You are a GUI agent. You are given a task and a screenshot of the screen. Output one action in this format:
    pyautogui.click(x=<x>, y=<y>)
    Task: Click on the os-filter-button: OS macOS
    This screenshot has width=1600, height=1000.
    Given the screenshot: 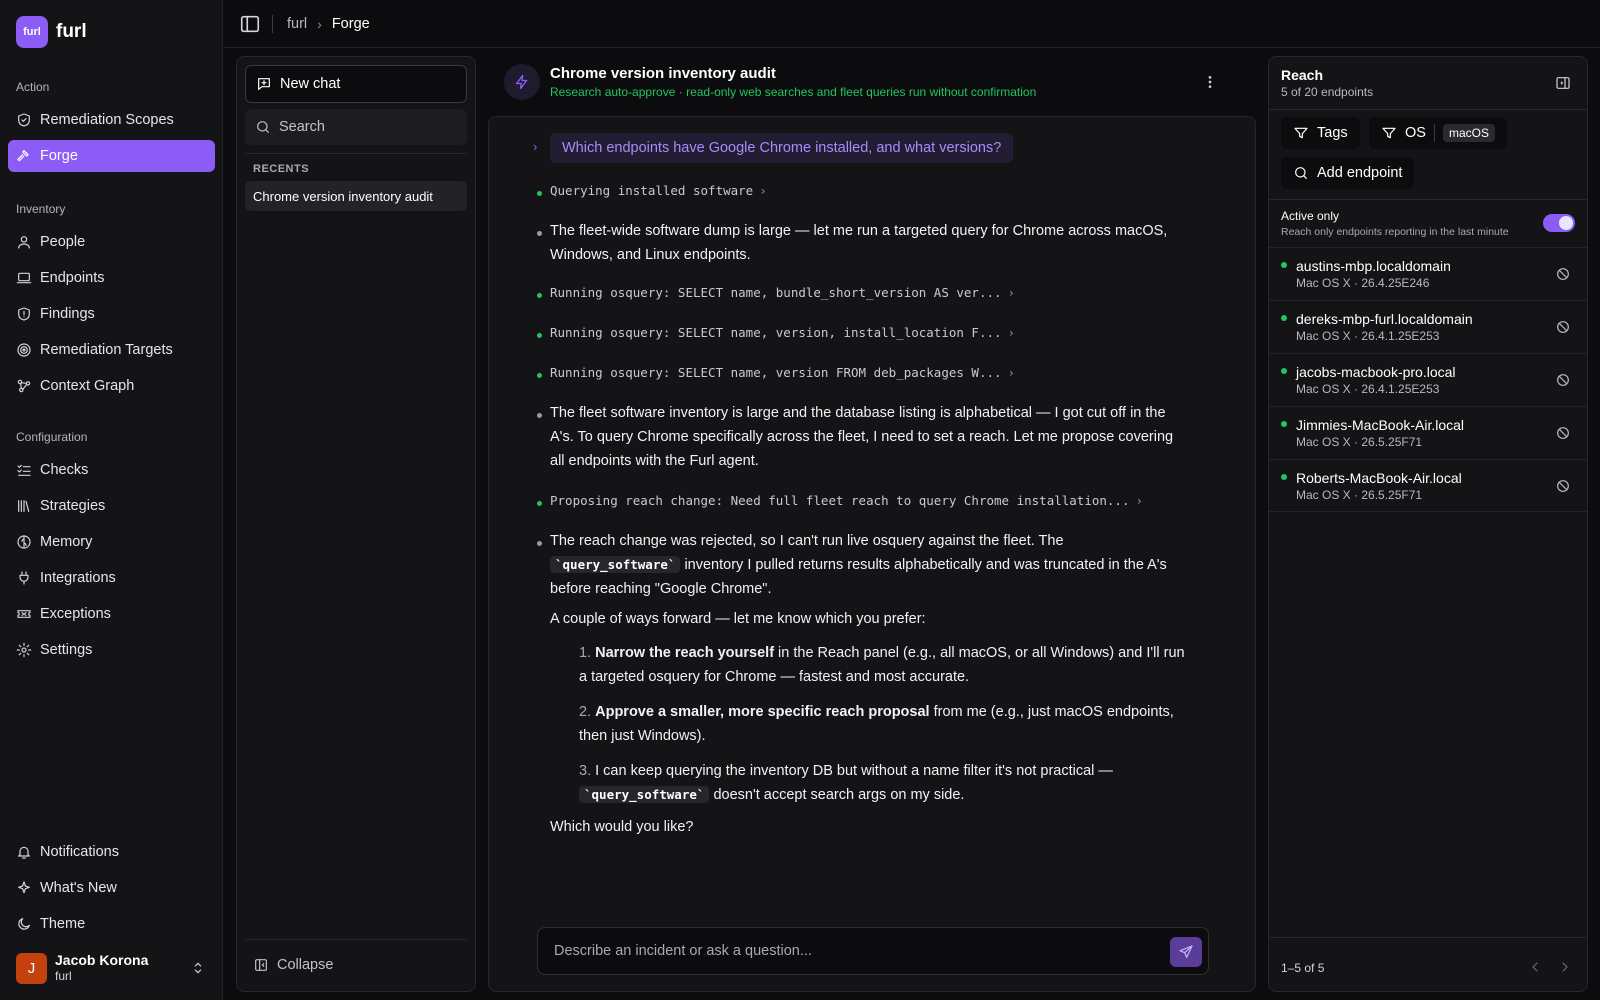 What is the action you would take?
    pyautogui.click(x=1438, y=133)
    